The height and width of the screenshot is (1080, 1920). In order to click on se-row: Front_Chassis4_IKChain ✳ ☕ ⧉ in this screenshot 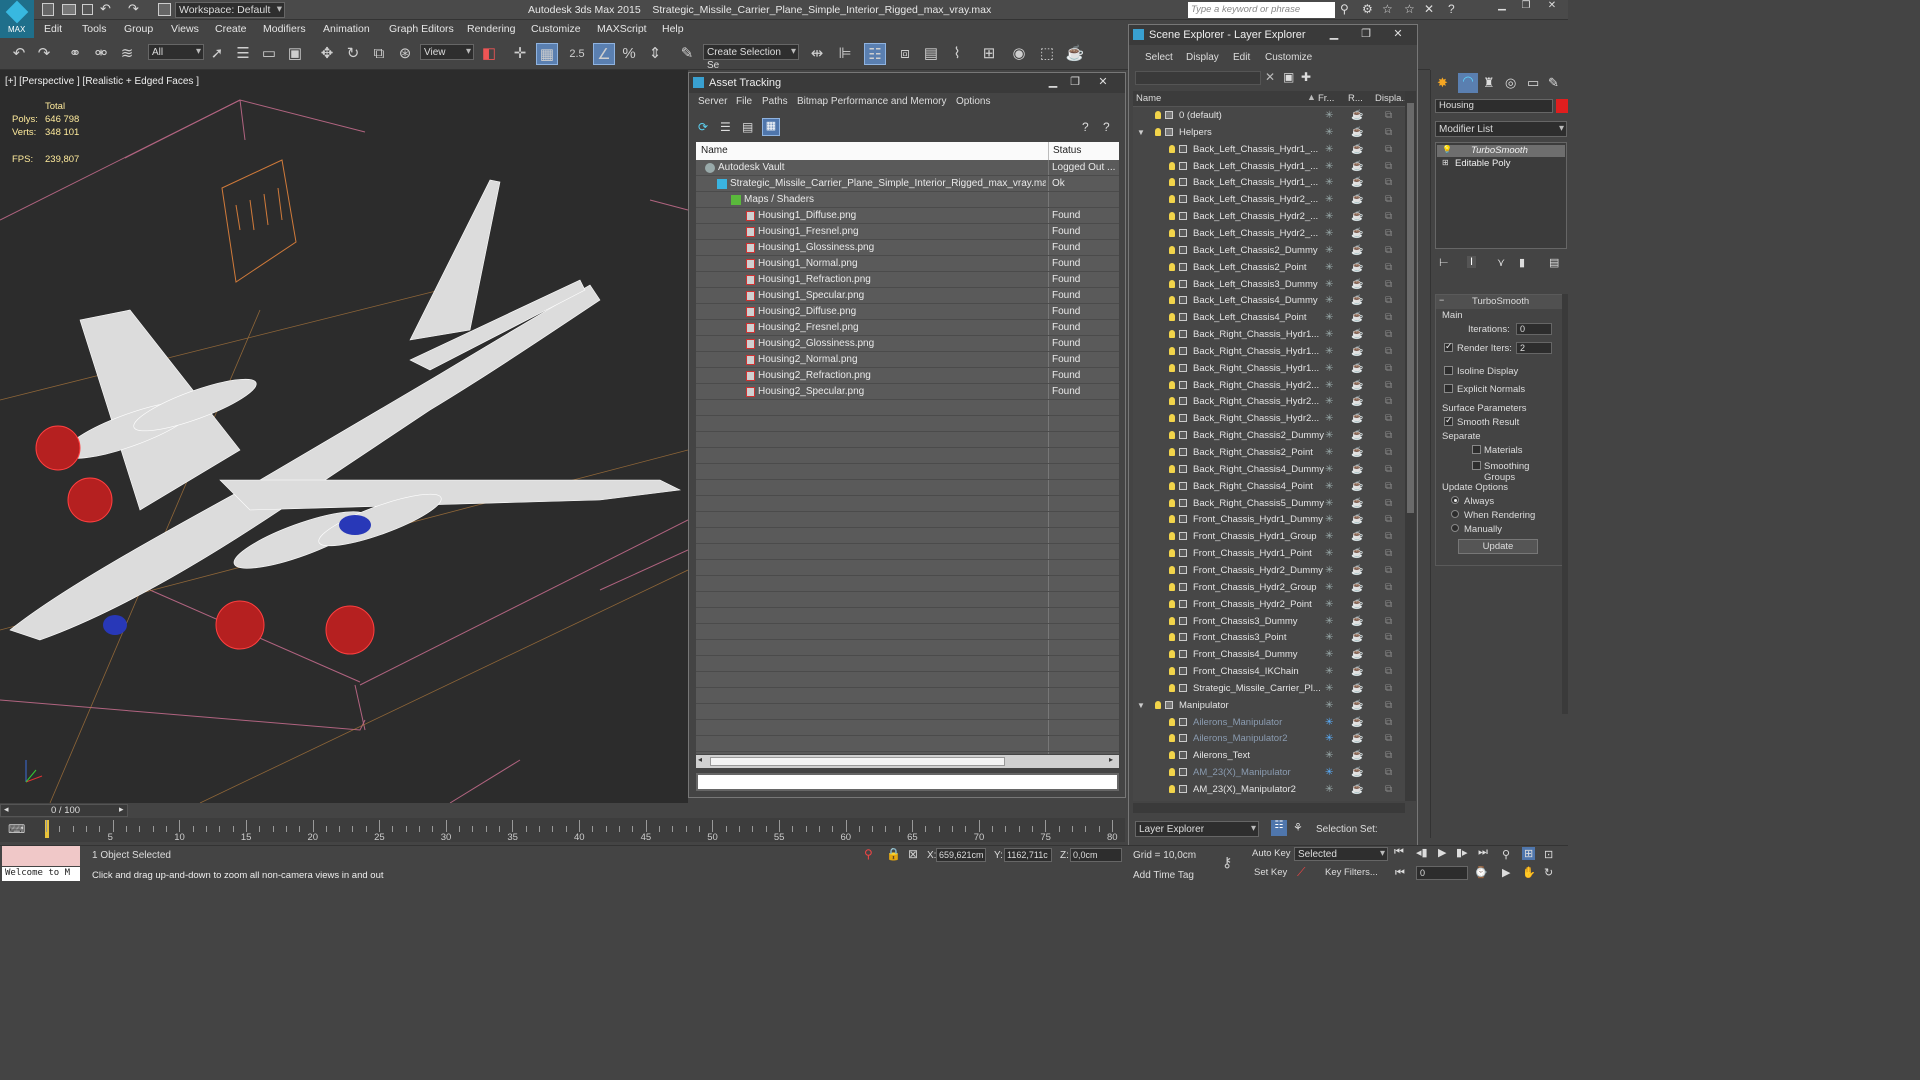, I will do `click(1269, 671)`.